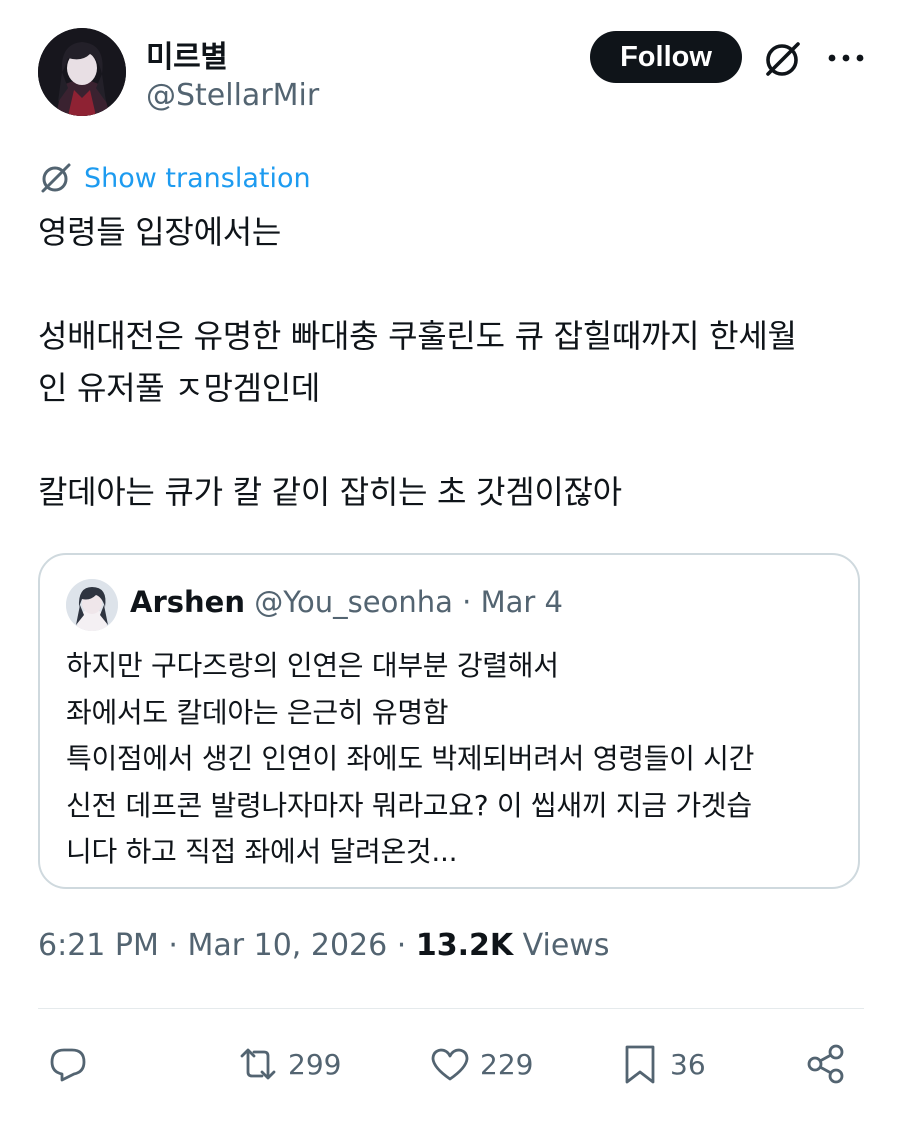  Describe the element at coordinates (464, 945) in the screenshot. I see `views-count: 13.2K` at that location.